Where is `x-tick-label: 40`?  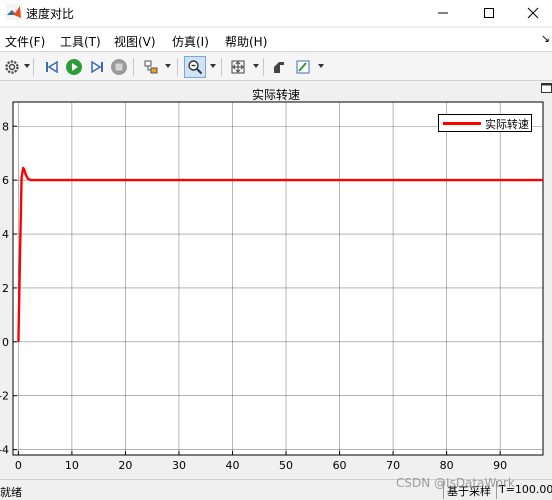
x-tick-label: 40 is located at coordinates (232, 465).